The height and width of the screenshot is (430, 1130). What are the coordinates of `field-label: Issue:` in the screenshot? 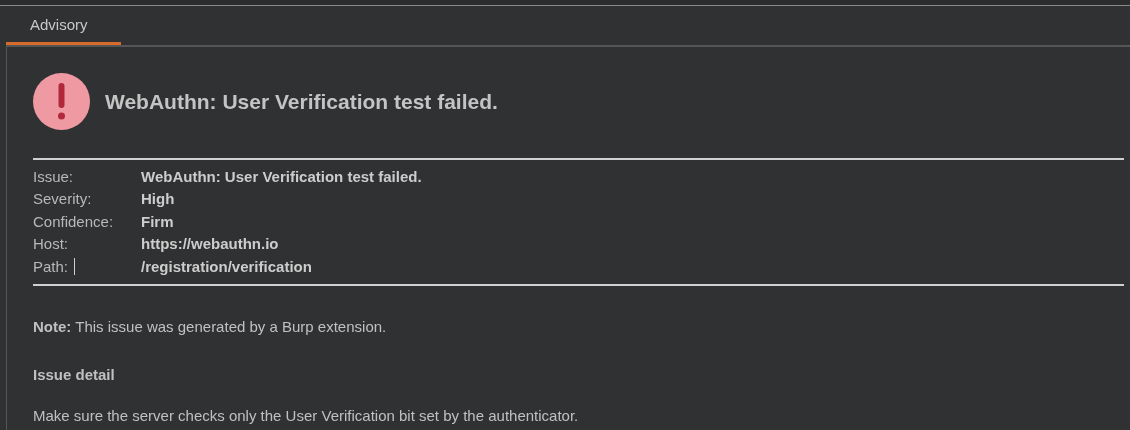 It's located at (53, 176).